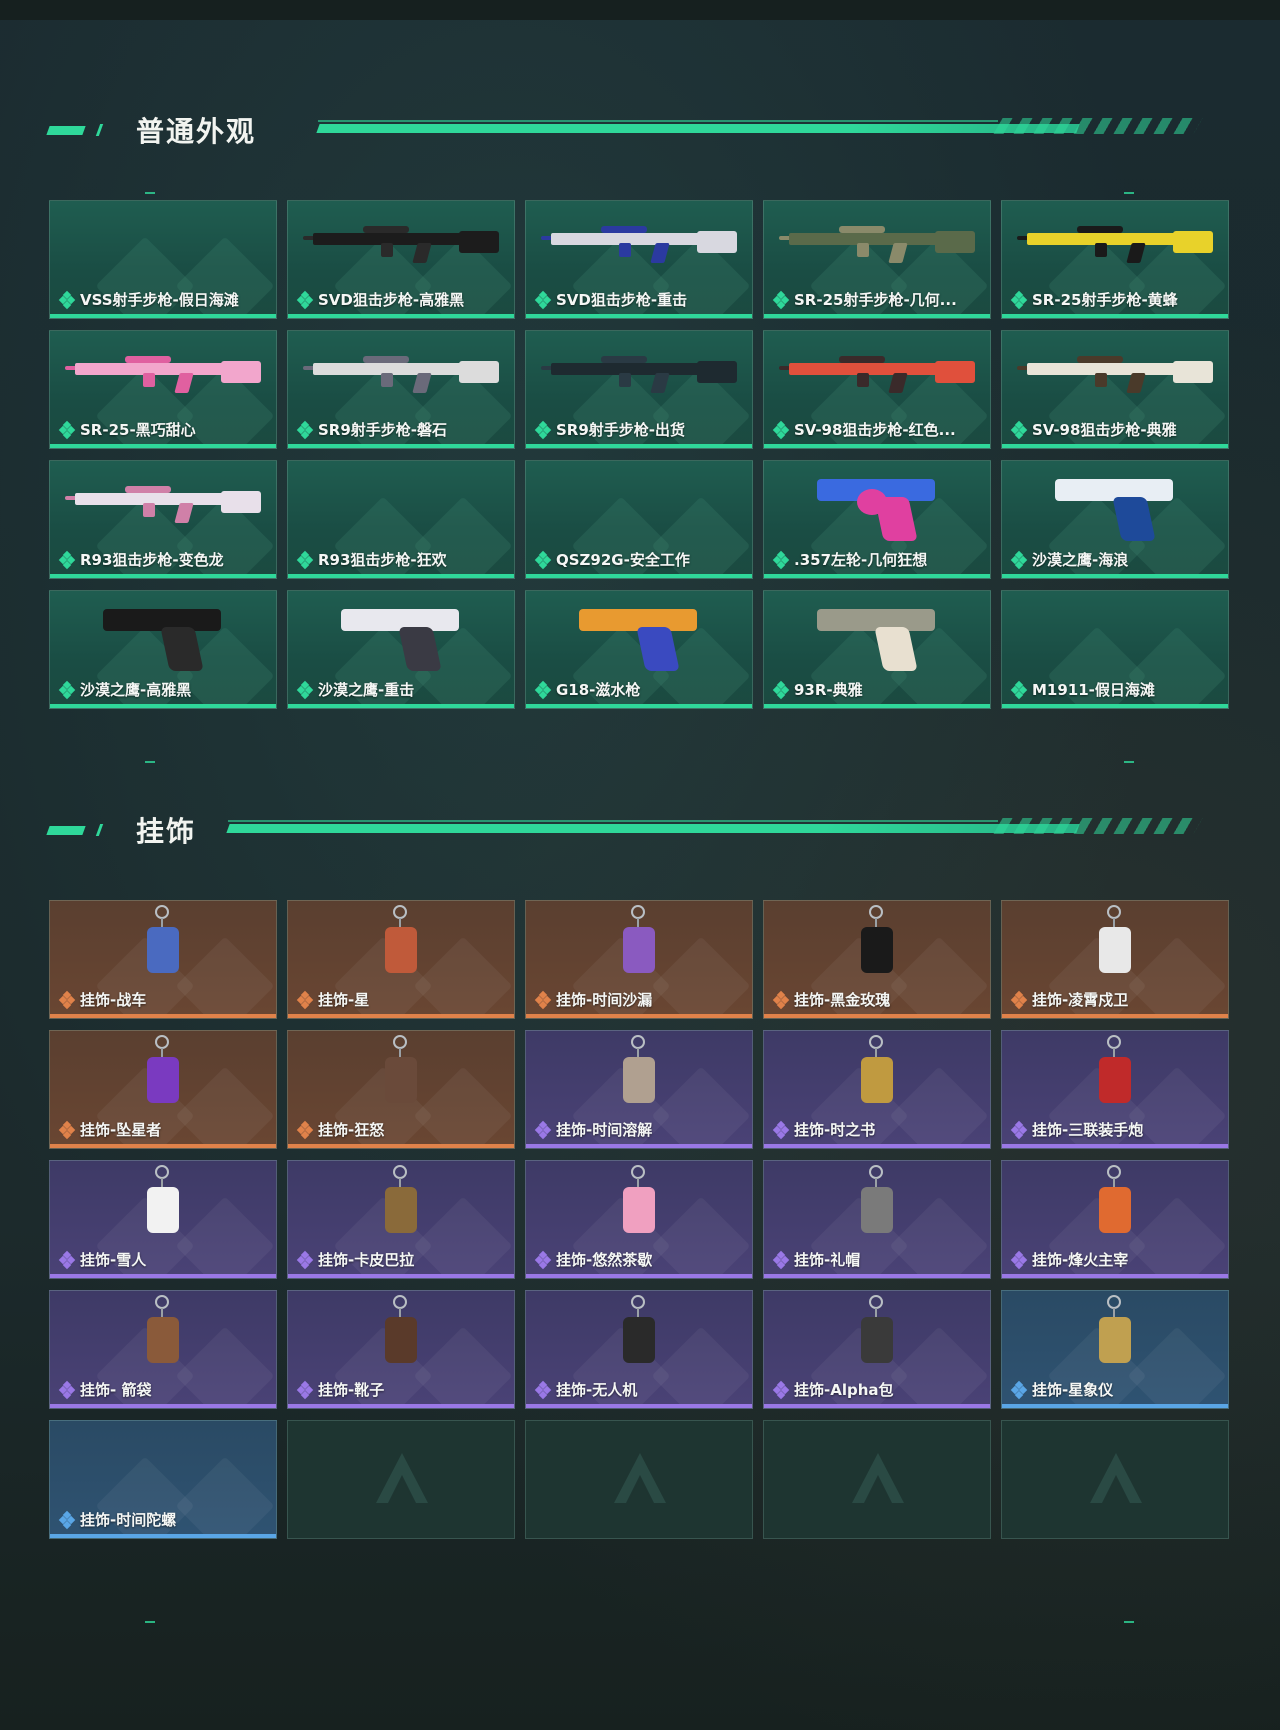 This screenshot has height=1730, width=1280. Describe the element at coordinates (598, 690) in the screenshot. I see `item-name: G18-滋水枪` at that location.